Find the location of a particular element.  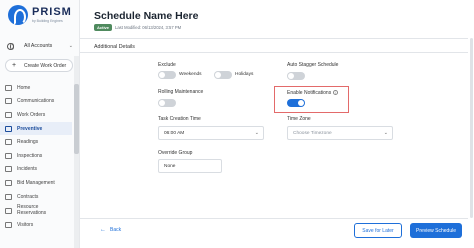

enable-notifications-toggle is located at coordinates (296, 103).